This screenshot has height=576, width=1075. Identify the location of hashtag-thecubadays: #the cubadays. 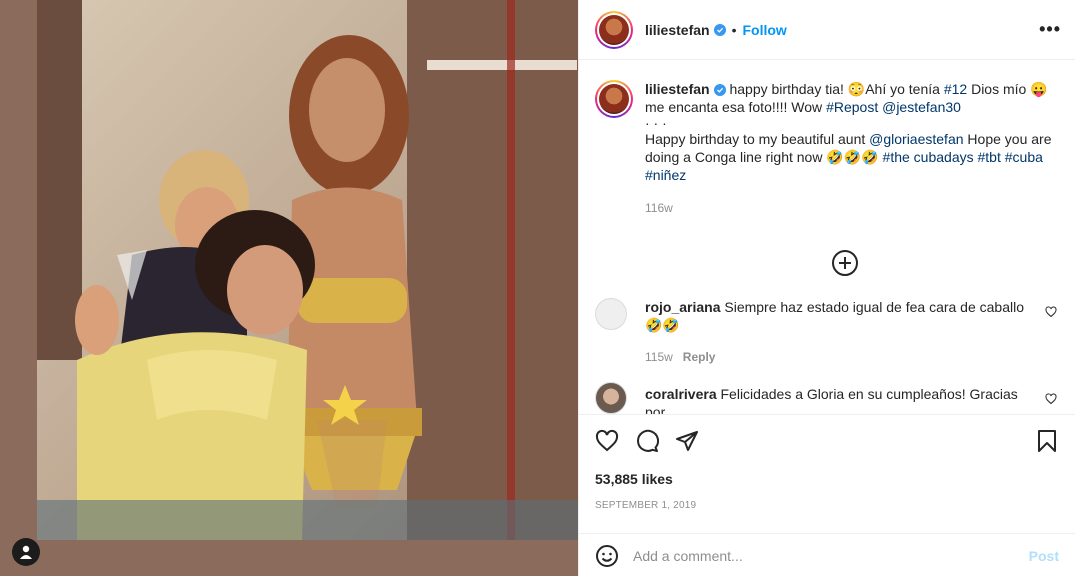
(928, 157).